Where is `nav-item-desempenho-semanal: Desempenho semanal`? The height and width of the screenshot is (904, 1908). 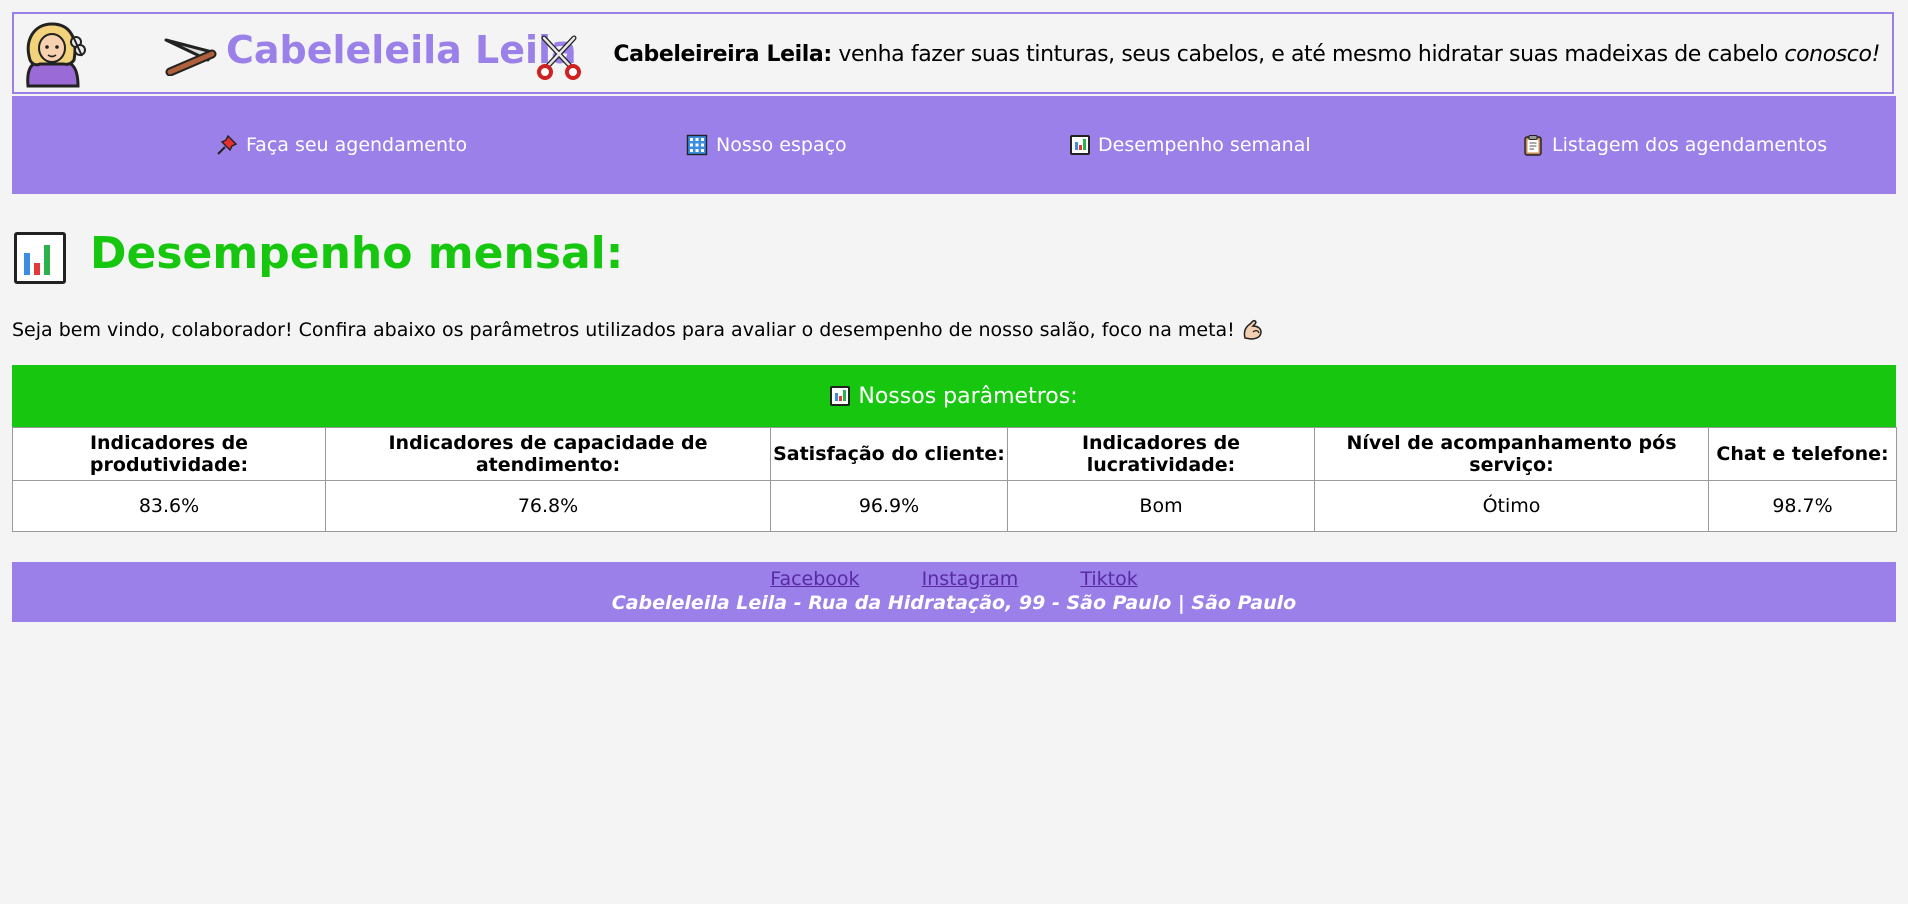 nav-item-desempenho-semanal: Desempenho semanal is located at coordinates (1190, 145).